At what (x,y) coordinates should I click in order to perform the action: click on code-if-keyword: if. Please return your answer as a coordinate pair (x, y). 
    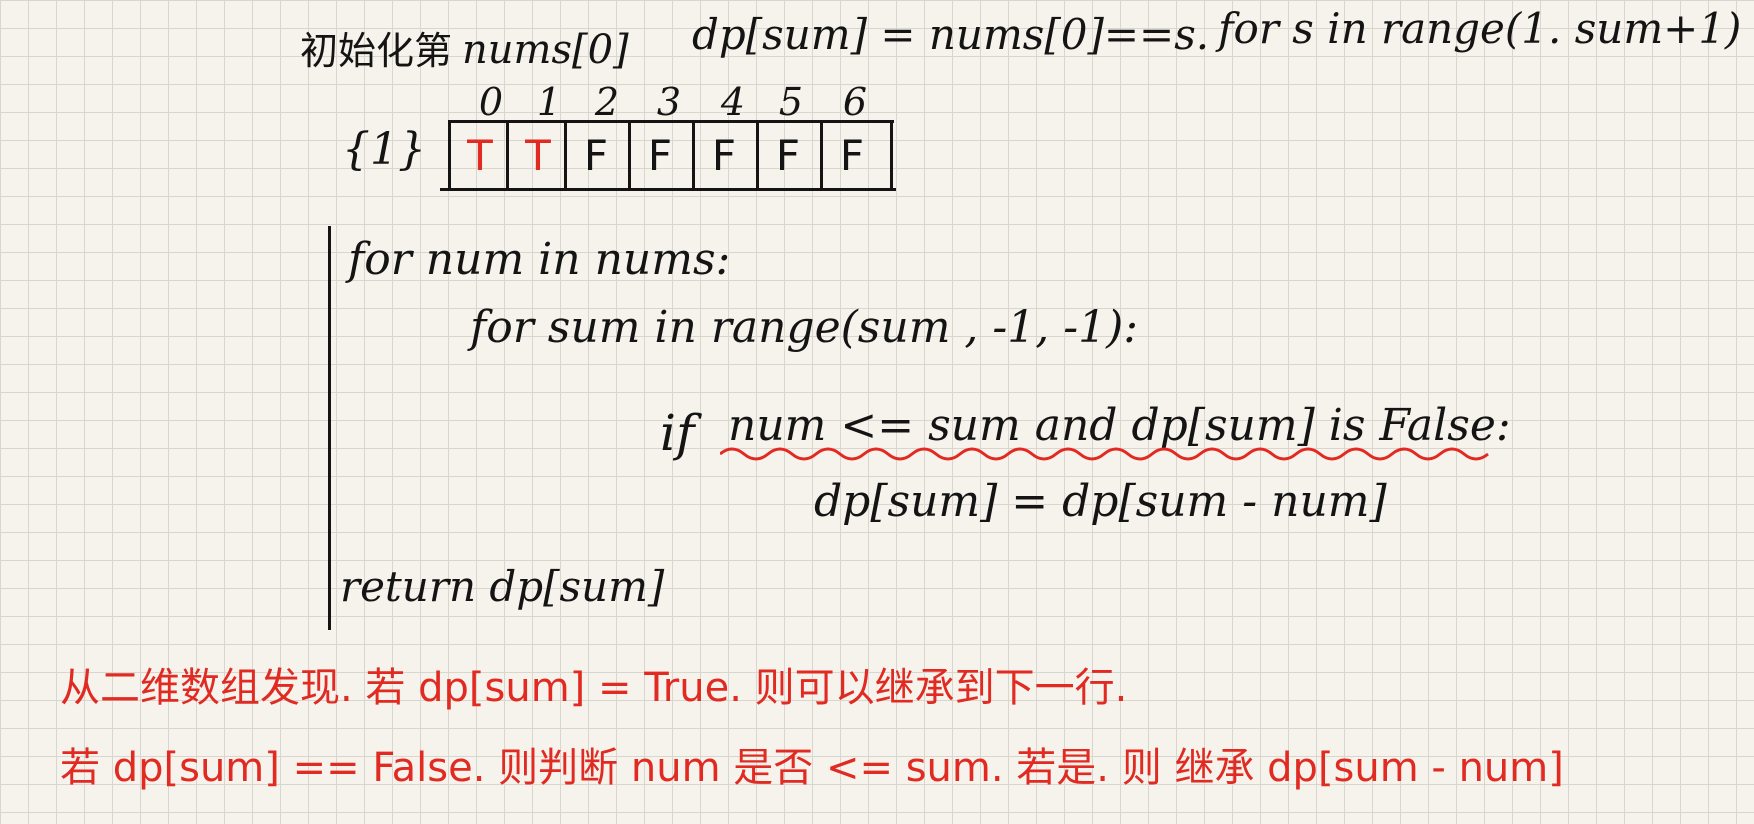
    Looking at the image, I should click on (677, 433).